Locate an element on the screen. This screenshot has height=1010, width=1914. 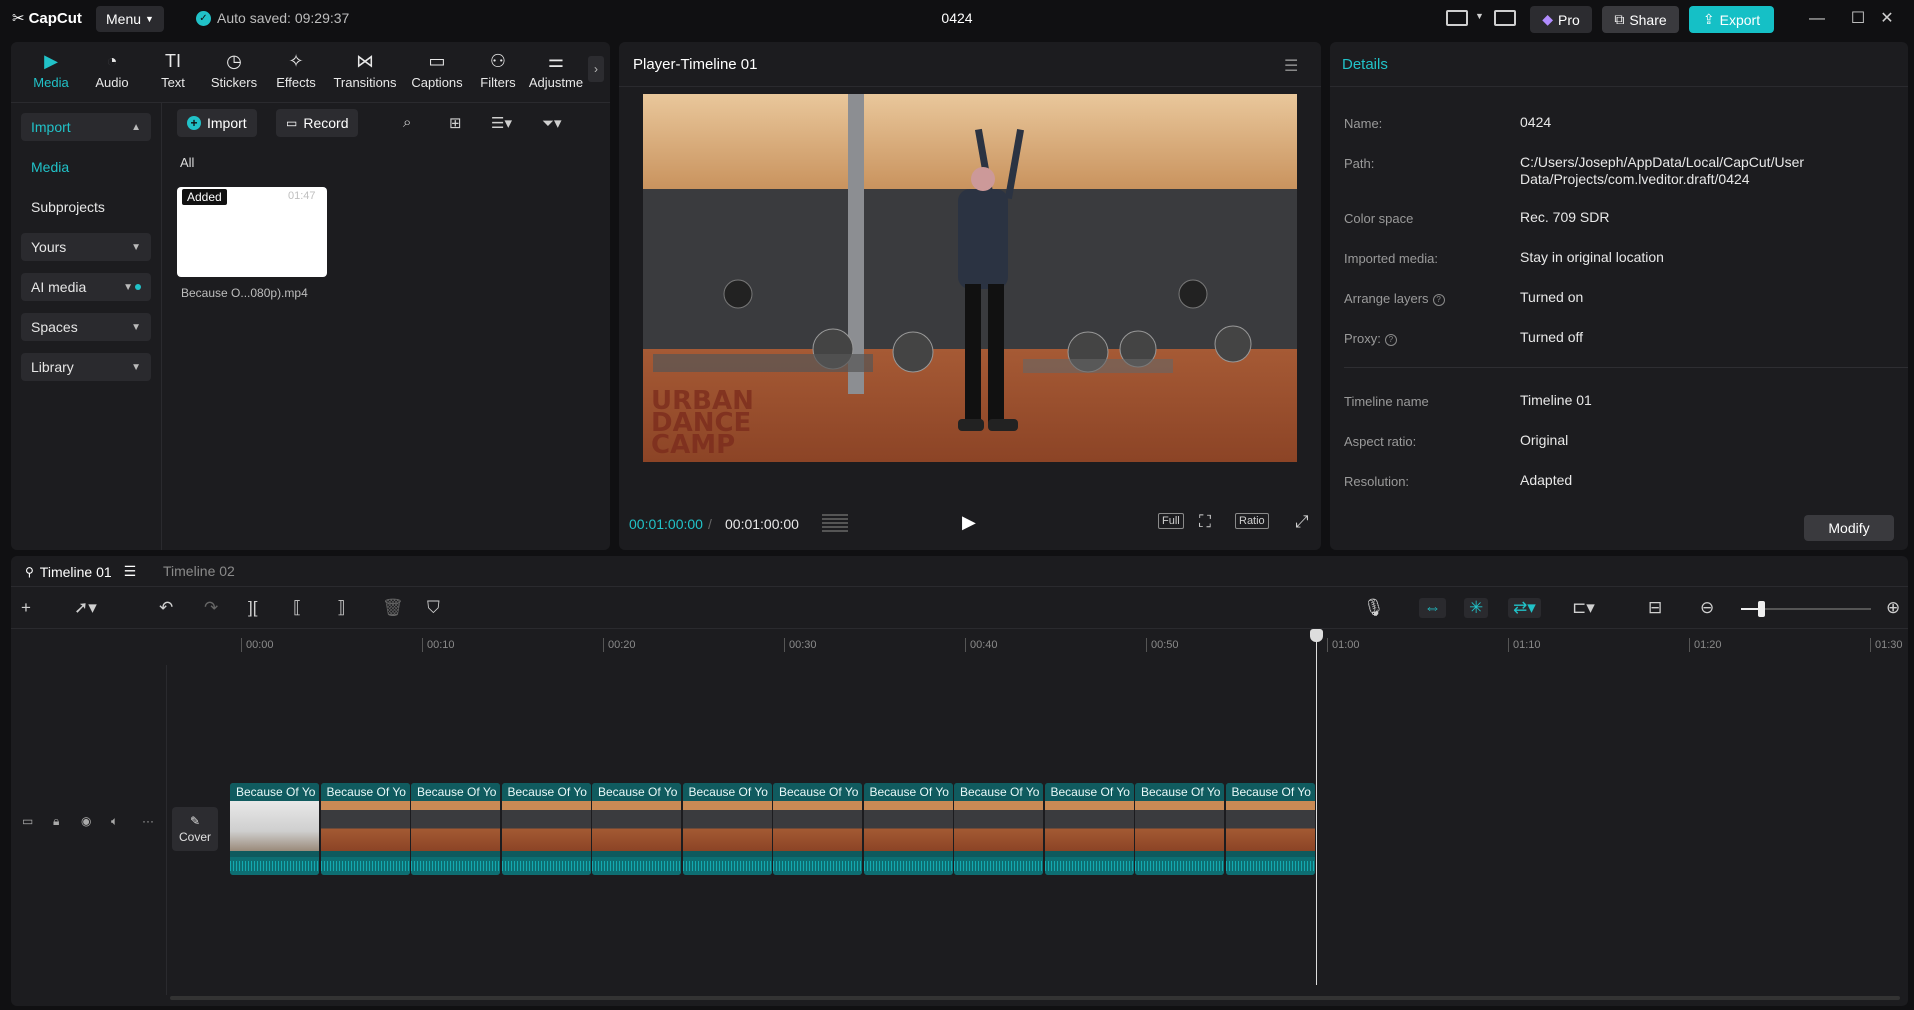
waveform-toggle-icon is located at coordinates (835, 523).